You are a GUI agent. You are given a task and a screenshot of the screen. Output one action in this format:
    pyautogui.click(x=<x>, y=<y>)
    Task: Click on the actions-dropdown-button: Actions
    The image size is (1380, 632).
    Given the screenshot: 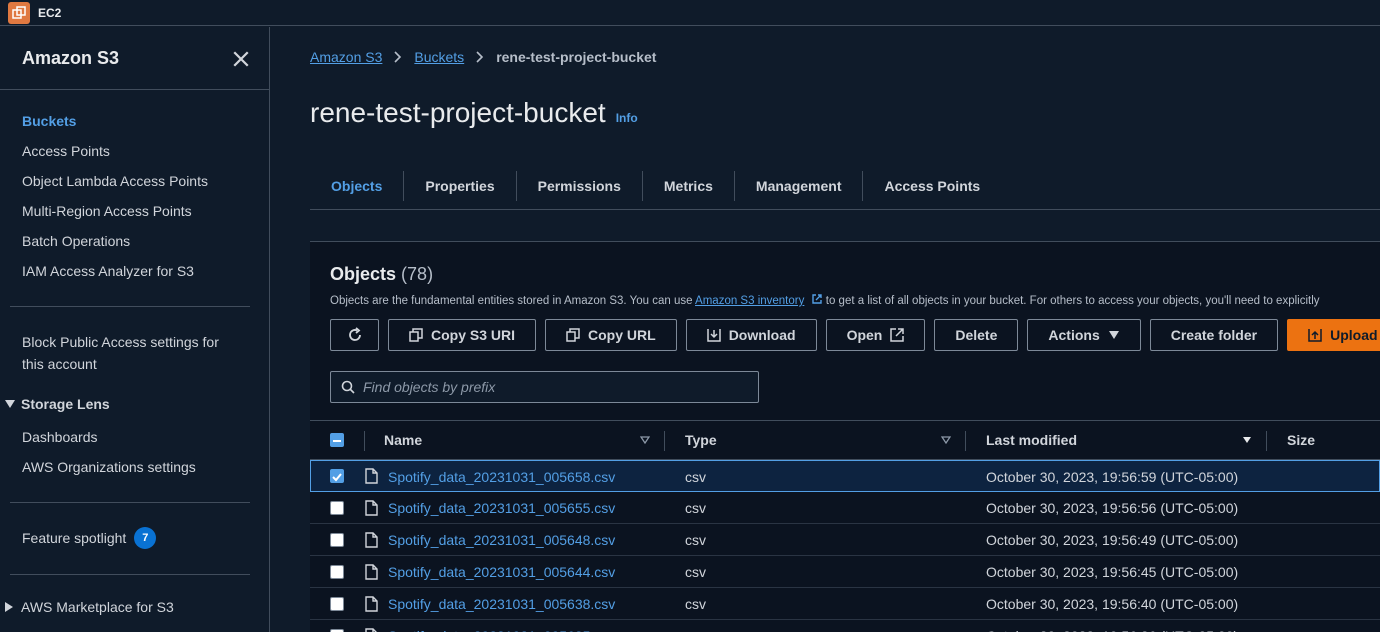 What is the action you would take?
    pyautogui.click(x=1084, y=335)
    